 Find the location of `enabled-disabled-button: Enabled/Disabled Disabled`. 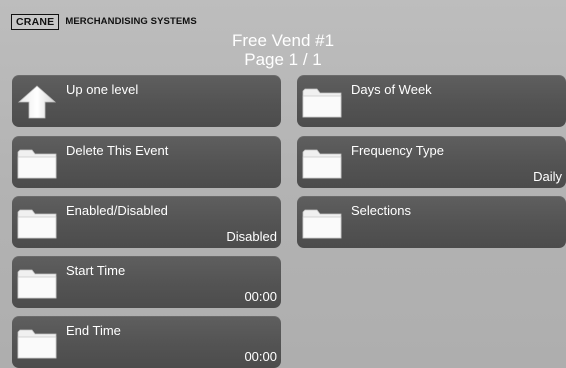

enabled-disabled-button: Enabled/Disabled Disabled is located at coordinates (146, 222).